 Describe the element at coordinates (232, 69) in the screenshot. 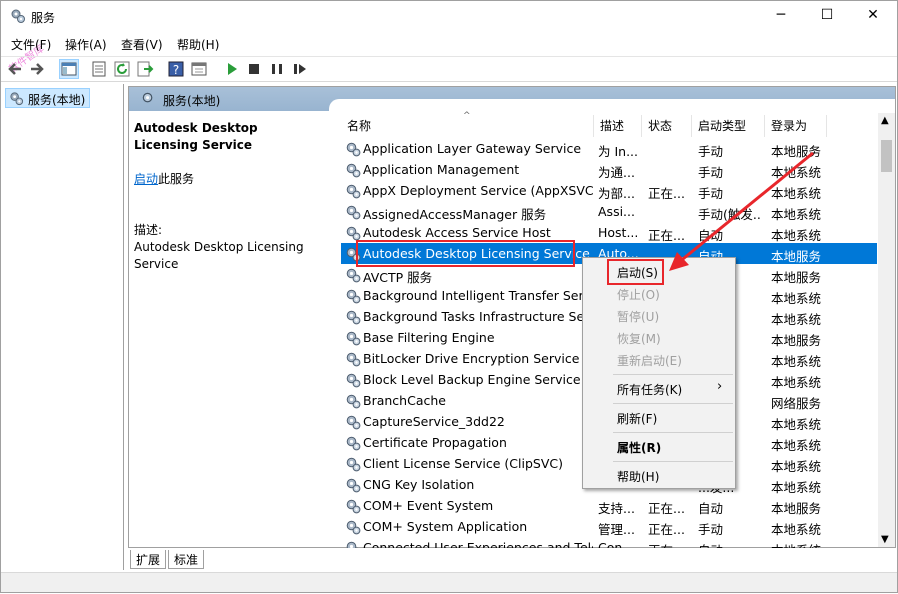

I see `start-service-icon` at that location.